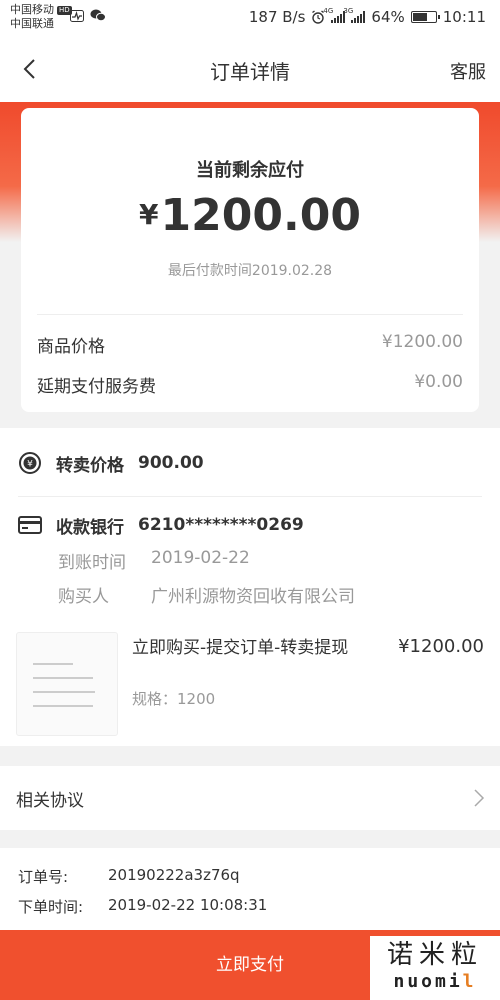 This screenshot has width=500, height=1000. I want to click on watermark-logo: 诺米粒 nuomil, so click(435, 968).